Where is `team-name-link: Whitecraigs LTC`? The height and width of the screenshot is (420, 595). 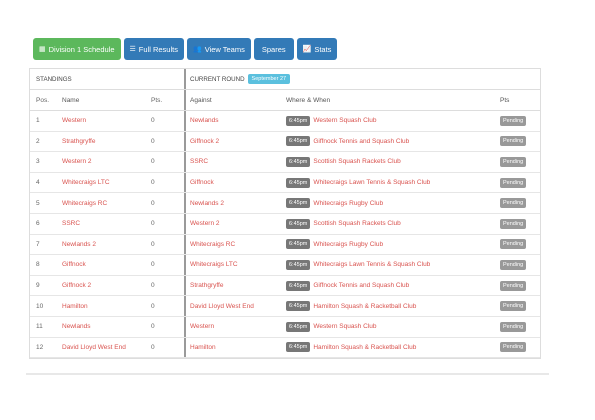 team-name-link: Whitecraigs LTC is located at coordinates (106, 182).